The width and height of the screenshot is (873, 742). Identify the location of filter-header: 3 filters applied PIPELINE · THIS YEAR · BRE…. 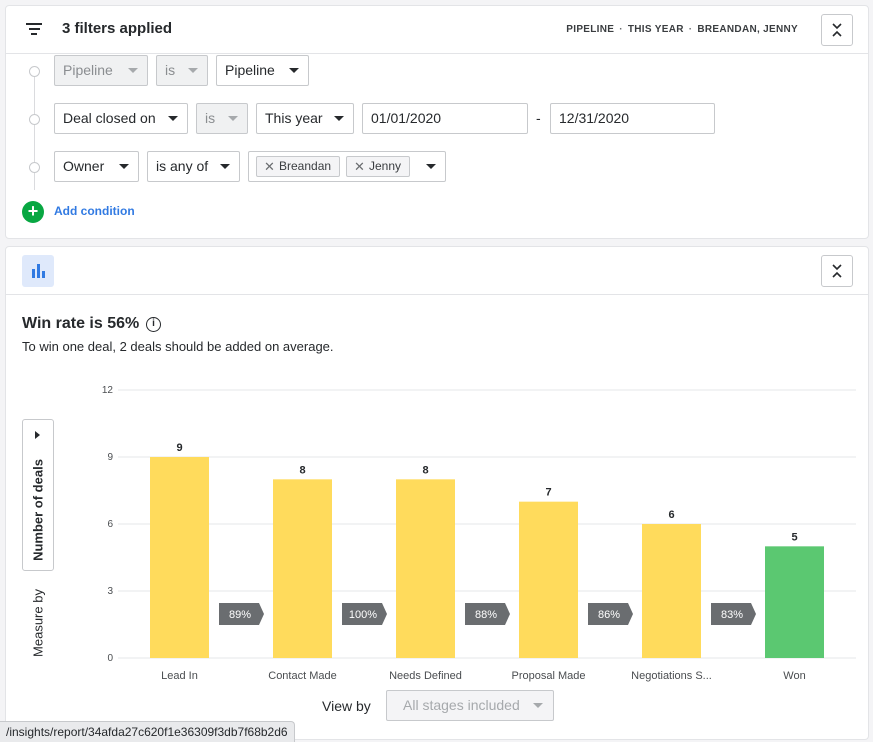
(437, 30).